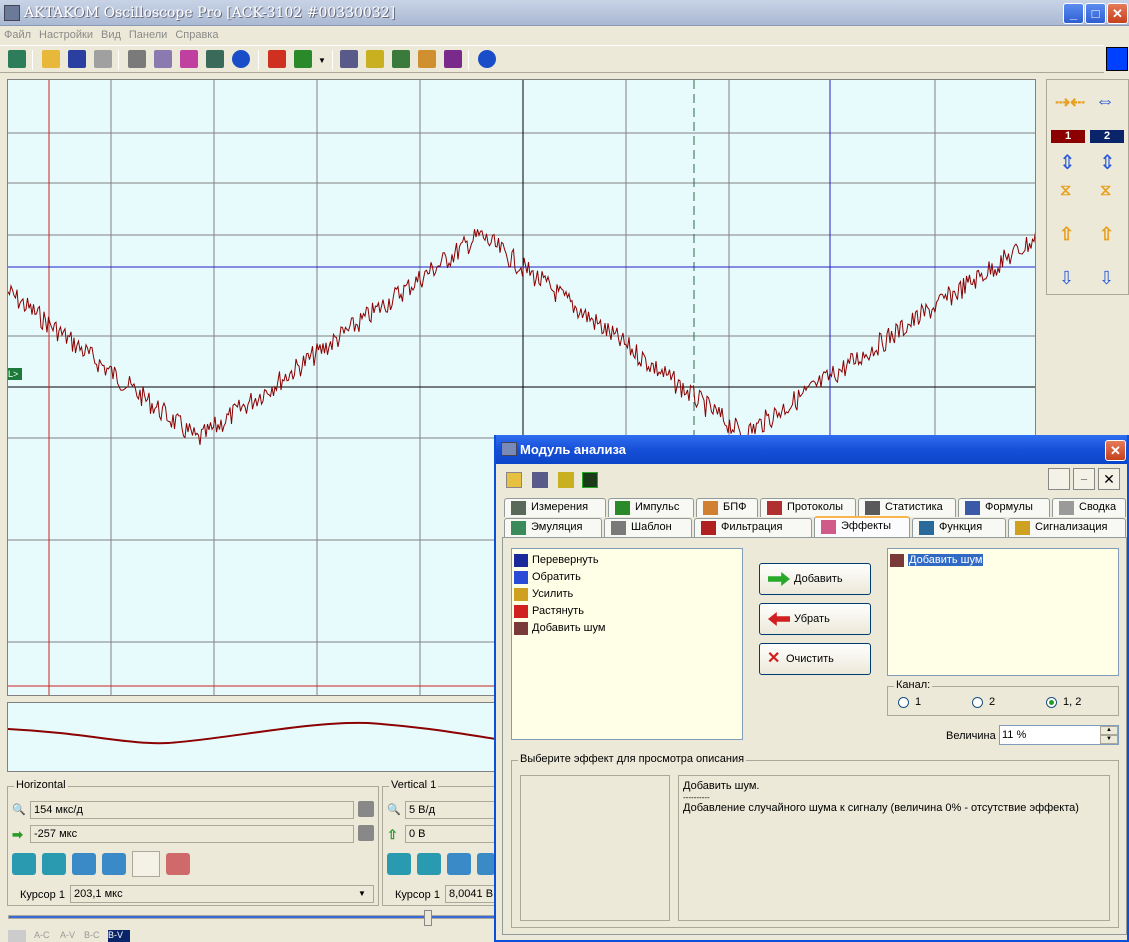 The height and width of the screenshot is (942, 1129). What do you see at coordinates (459, 864) in the screenshot?
I see `v-zoom-in-icon` at bounding box center [459, 864].